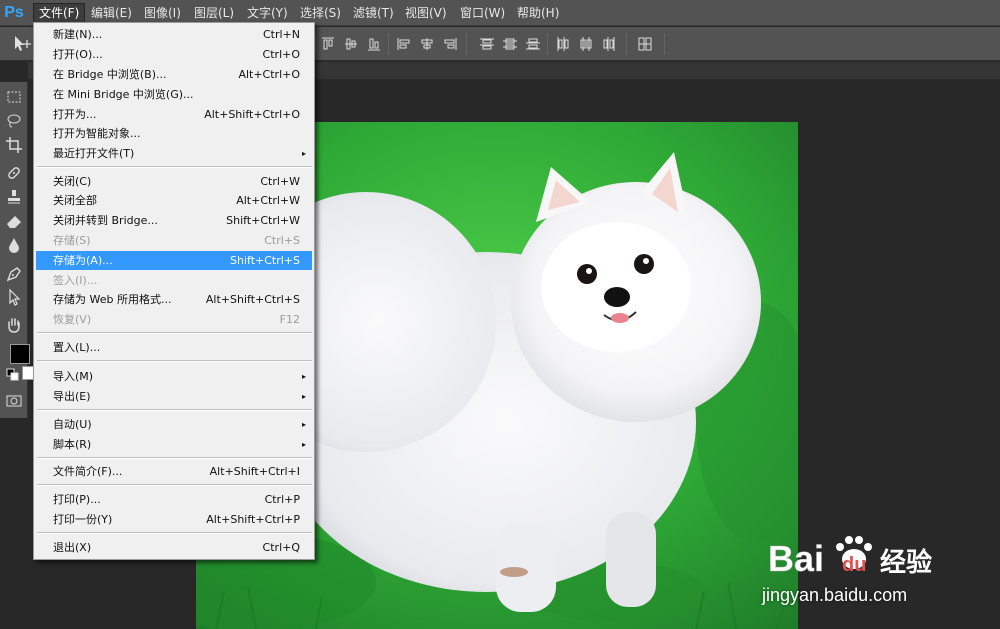  I want to click on watermark-text-du: du, so click(854, 565).